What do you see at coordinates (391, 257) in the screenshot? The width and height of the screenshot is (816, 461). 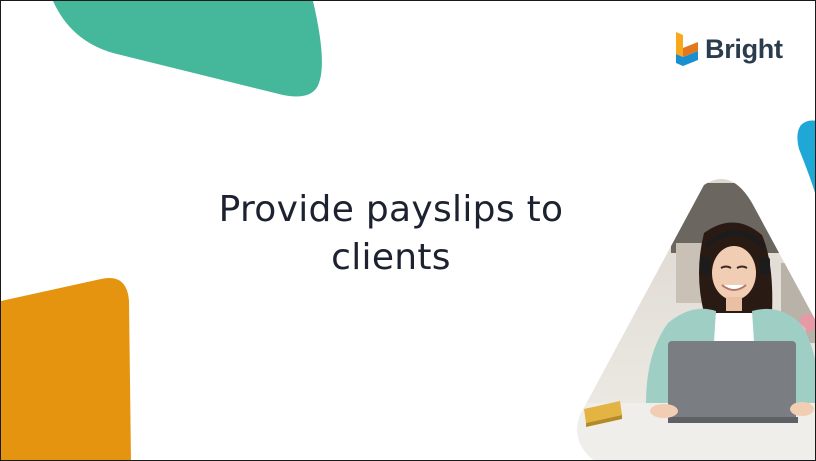 I see `slide-title-line-2: clients` at bounding box center [391, 257].